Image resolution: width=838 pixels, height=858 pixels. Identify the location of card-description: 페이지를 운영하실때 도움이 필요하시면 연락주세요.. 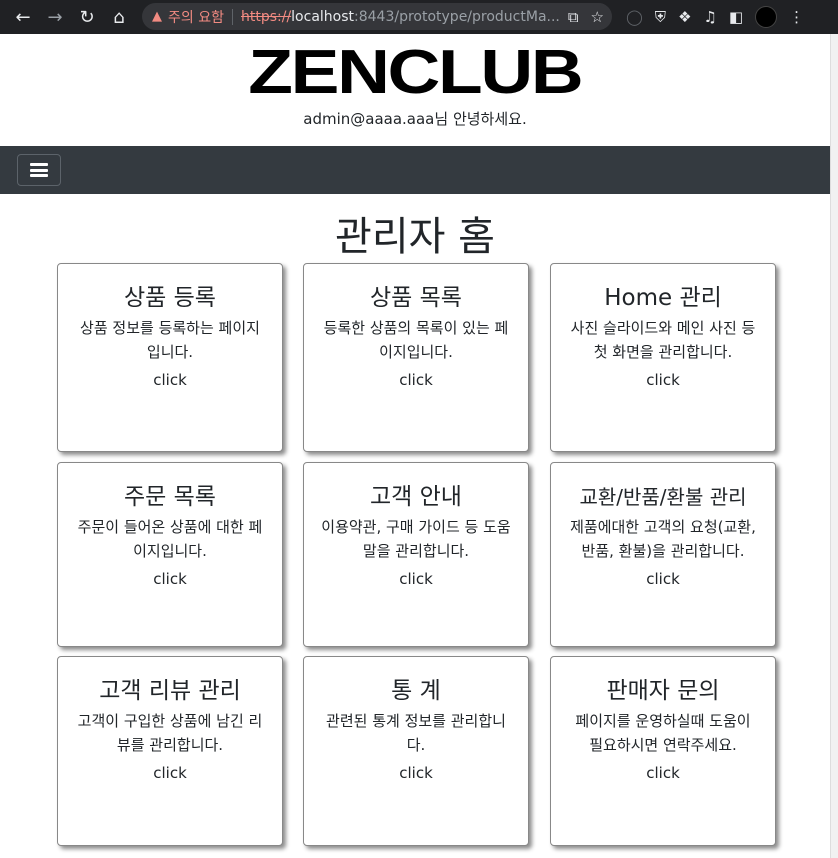
(663, 733).